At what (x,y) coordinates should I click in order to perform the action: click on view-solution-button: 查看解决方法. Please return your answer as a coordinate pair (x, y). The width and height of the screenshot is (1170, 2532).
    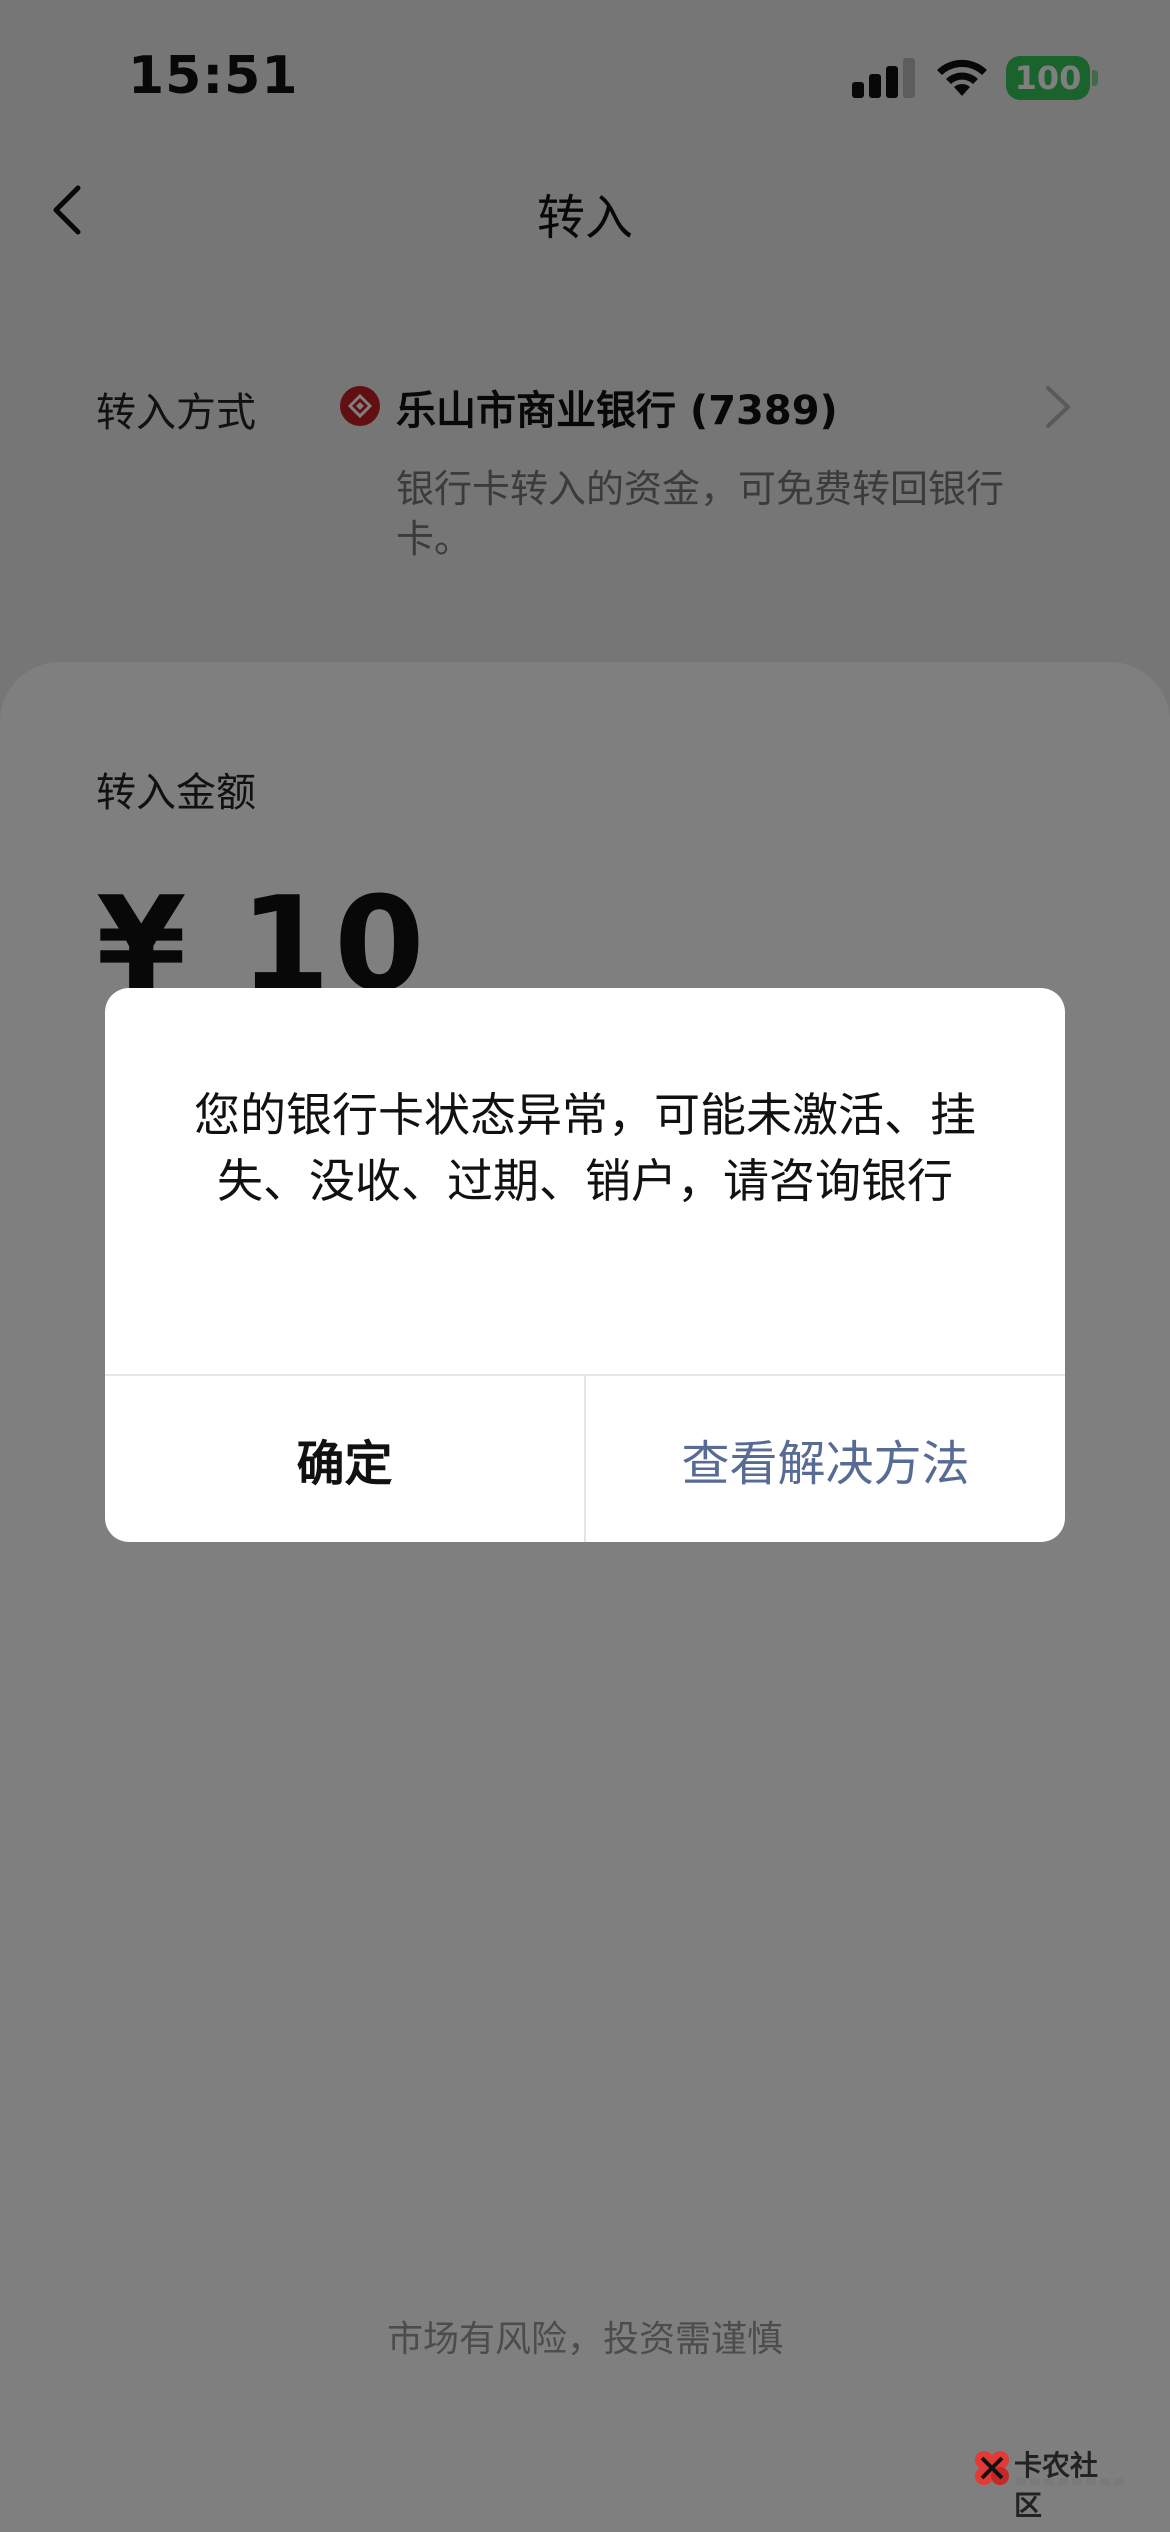
    Looking at the image, I should click on (825, 1459).